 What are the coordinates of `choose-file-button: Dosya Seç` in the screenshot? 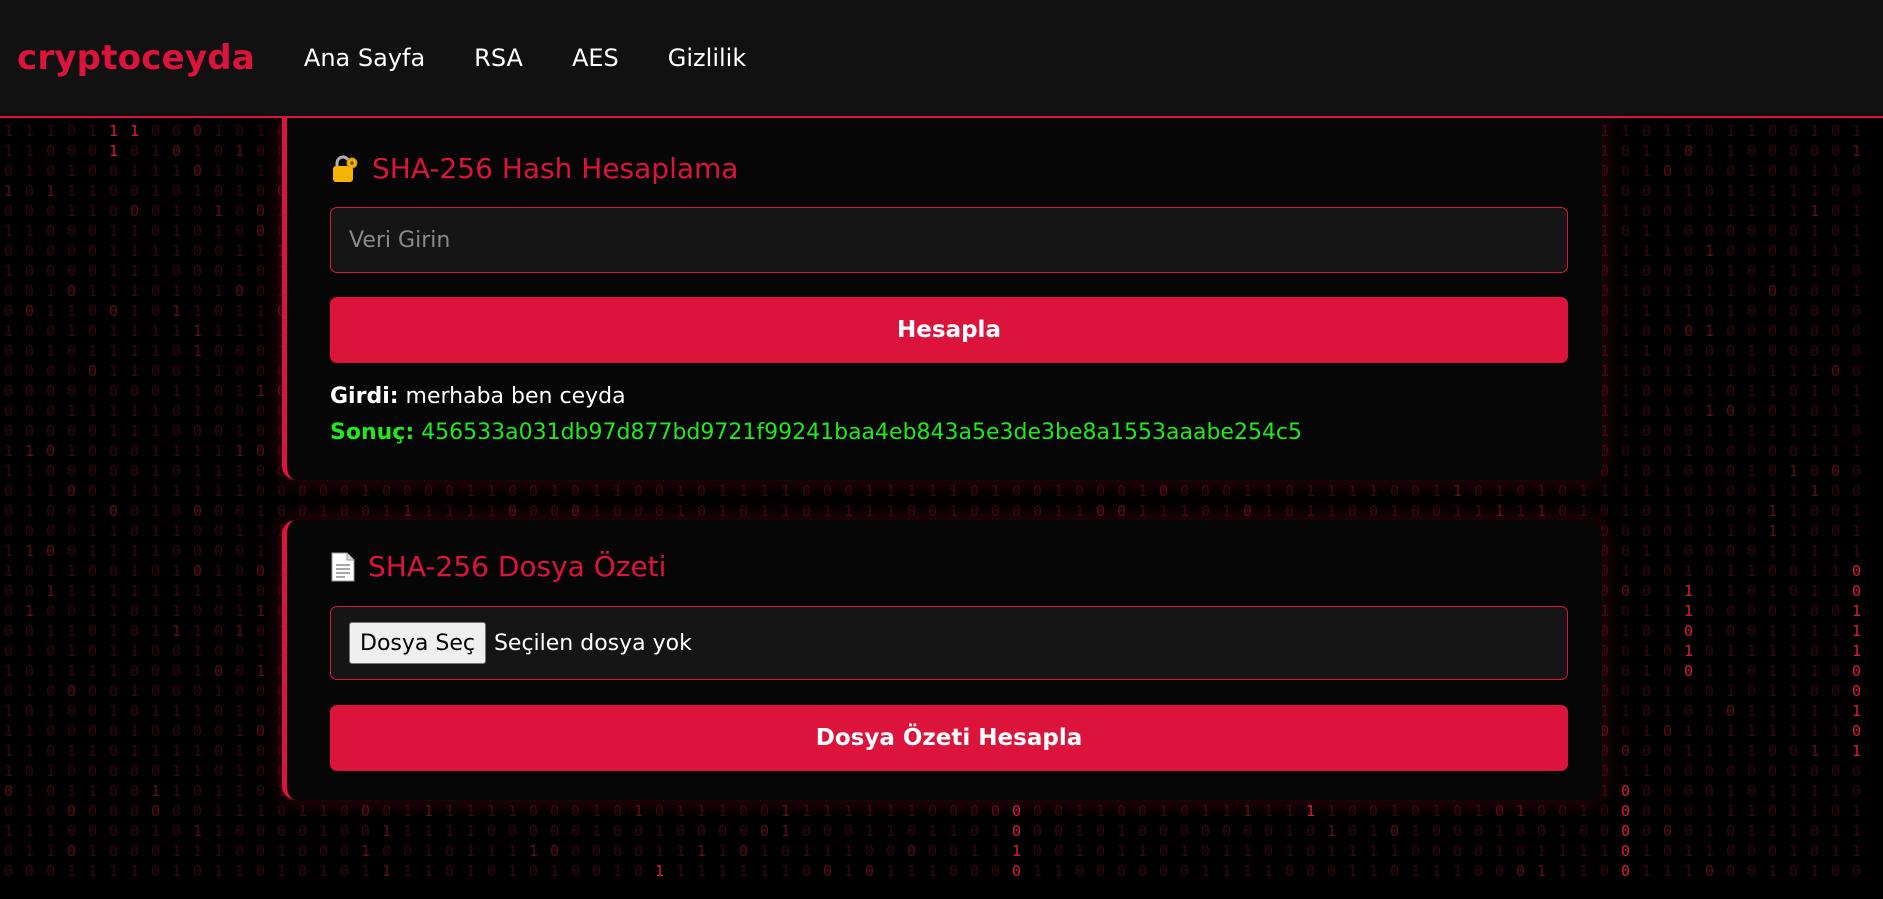 It's located at (417, 643).